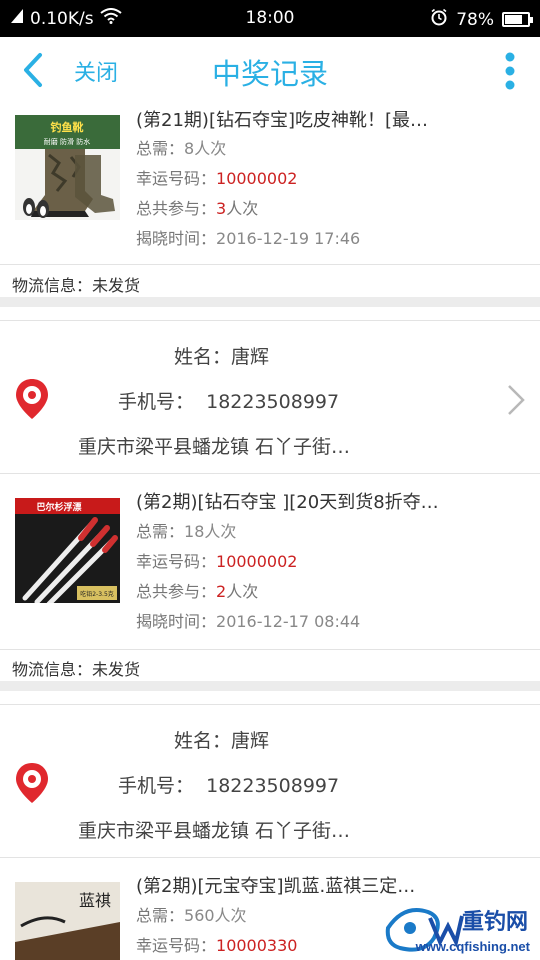 This screenshot has width=540, height=960. I want to click on watermark-brand: 重钓网, so click(494, 922).